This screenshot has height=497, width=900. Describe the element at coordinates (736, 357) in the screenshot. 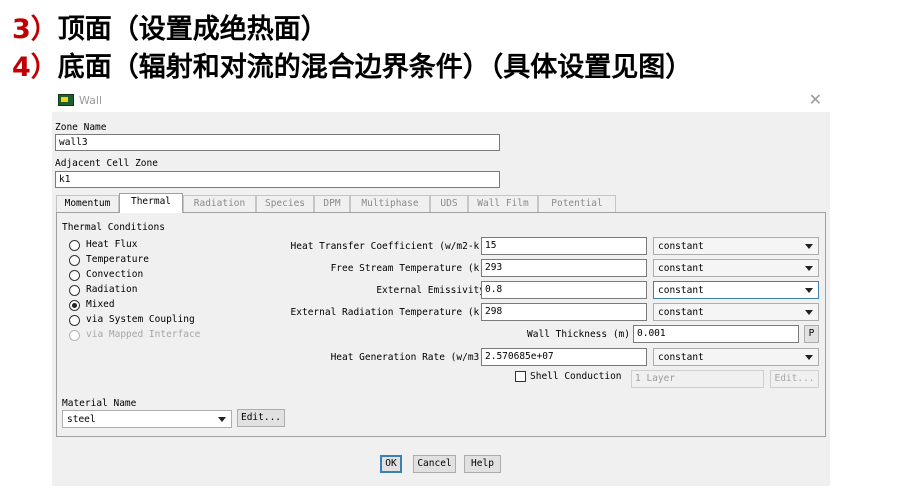

I see `heat-generation-rate-method-select: constant` at that location.